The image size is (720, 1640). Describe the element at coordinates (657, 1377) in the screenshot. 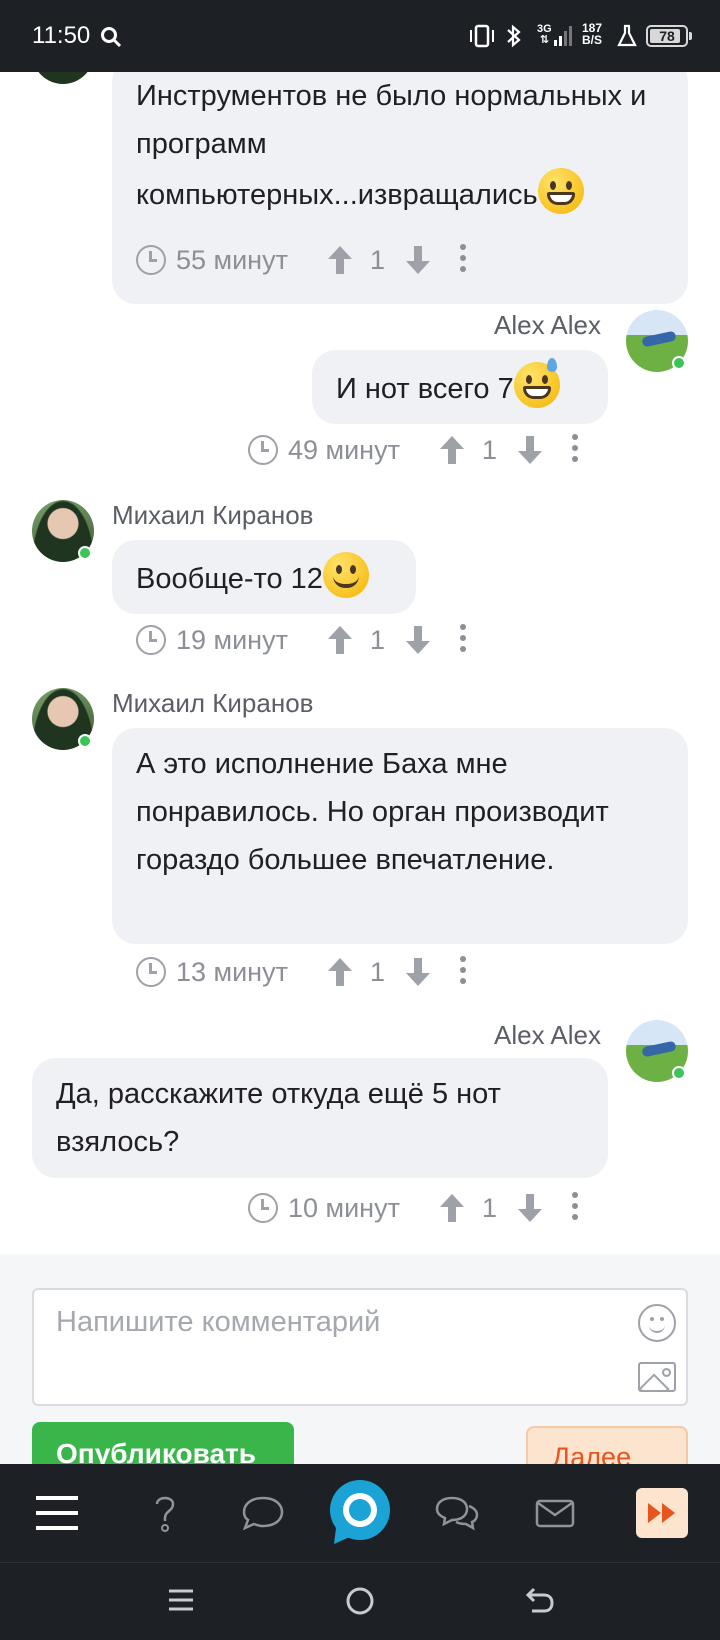

I see `image-icon` at that location.